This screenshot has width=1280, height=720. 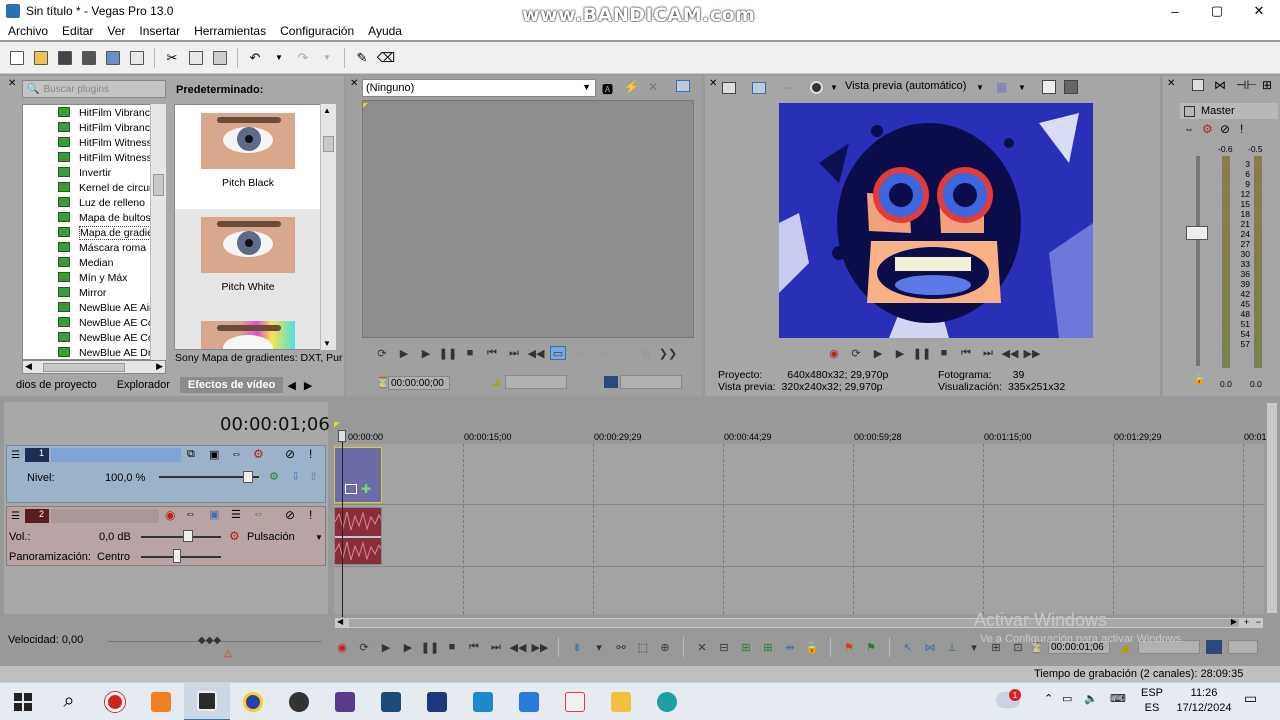 What do you see at coordinates (437, 701) in the screenshot?
I see `taskbar-app-office` at bounding box center [437, 701].